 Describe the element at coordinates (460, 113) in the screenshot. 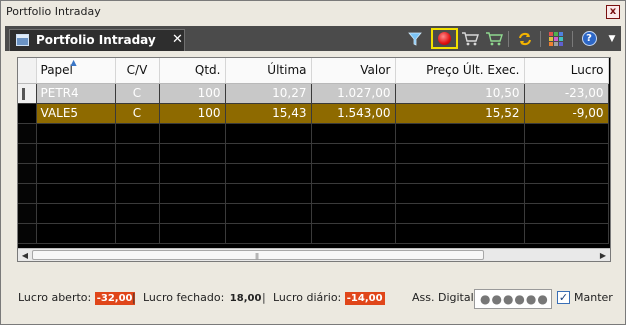

I see `cell-preco-ult-exec: 15,52` at that location.